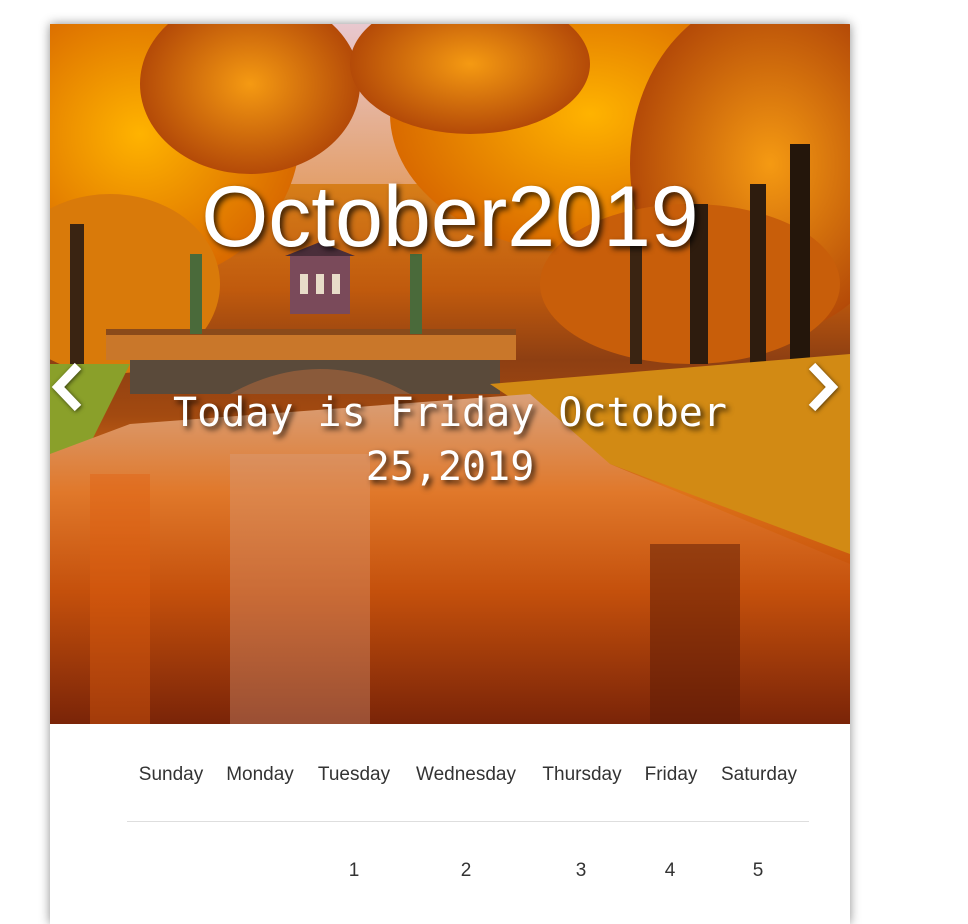 This screenshot has width=968, height=924. I want to click on month-year-title: October2019, so click(450, 217).